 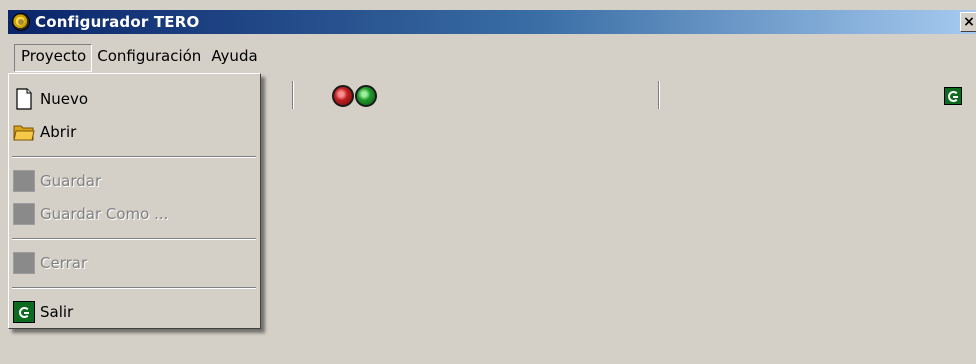 What do you see at coordinates (71, 181) in the screenshot?
I see `menu-item-label: Guardar` at bounding box center [71, 181].